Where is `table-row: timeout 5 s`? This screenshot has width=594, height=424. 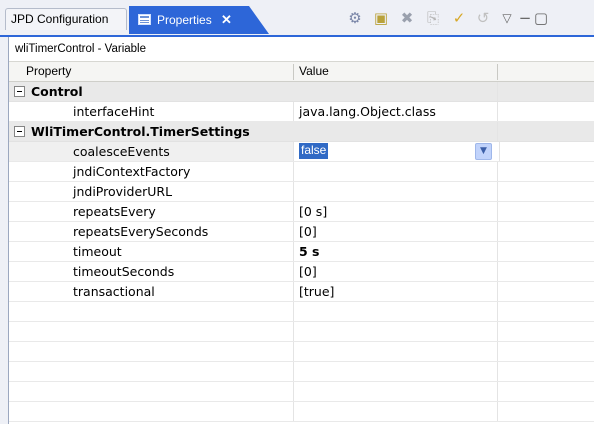 table-row: timeout 5 s is located at coordinates (301, 252).